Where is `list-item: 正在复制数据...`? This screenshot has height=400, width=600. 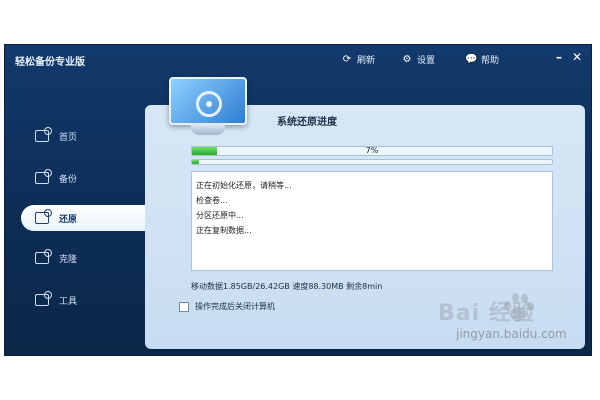 list-item: 正在复制数据... is located at coordinates (224, 230).